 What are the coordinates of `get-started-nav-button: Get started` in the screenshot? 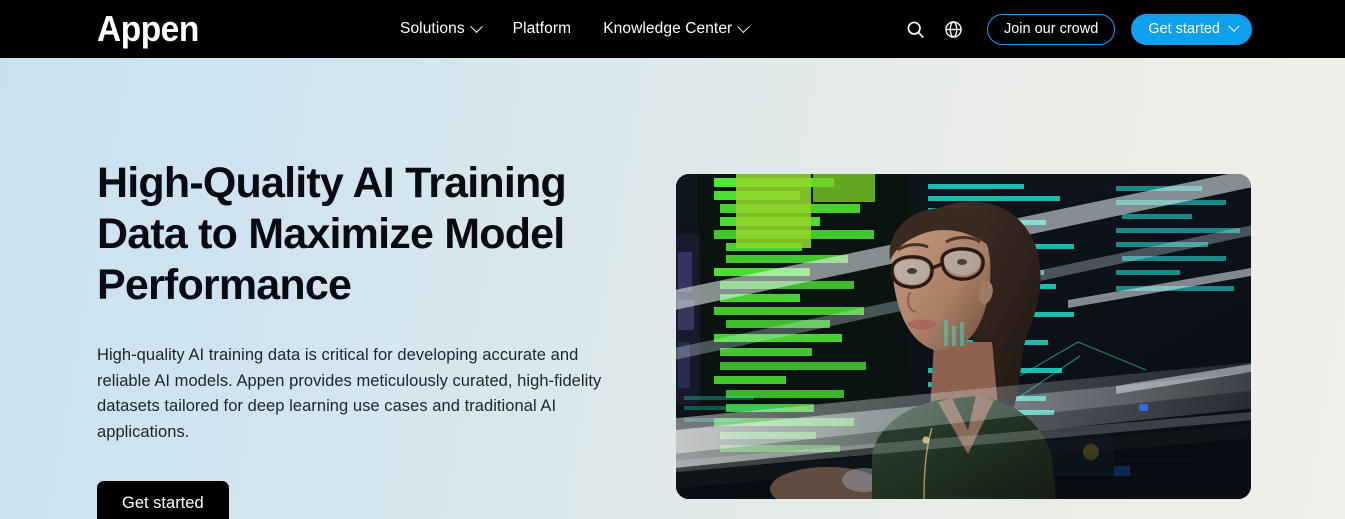 It's located at (1191, 29).